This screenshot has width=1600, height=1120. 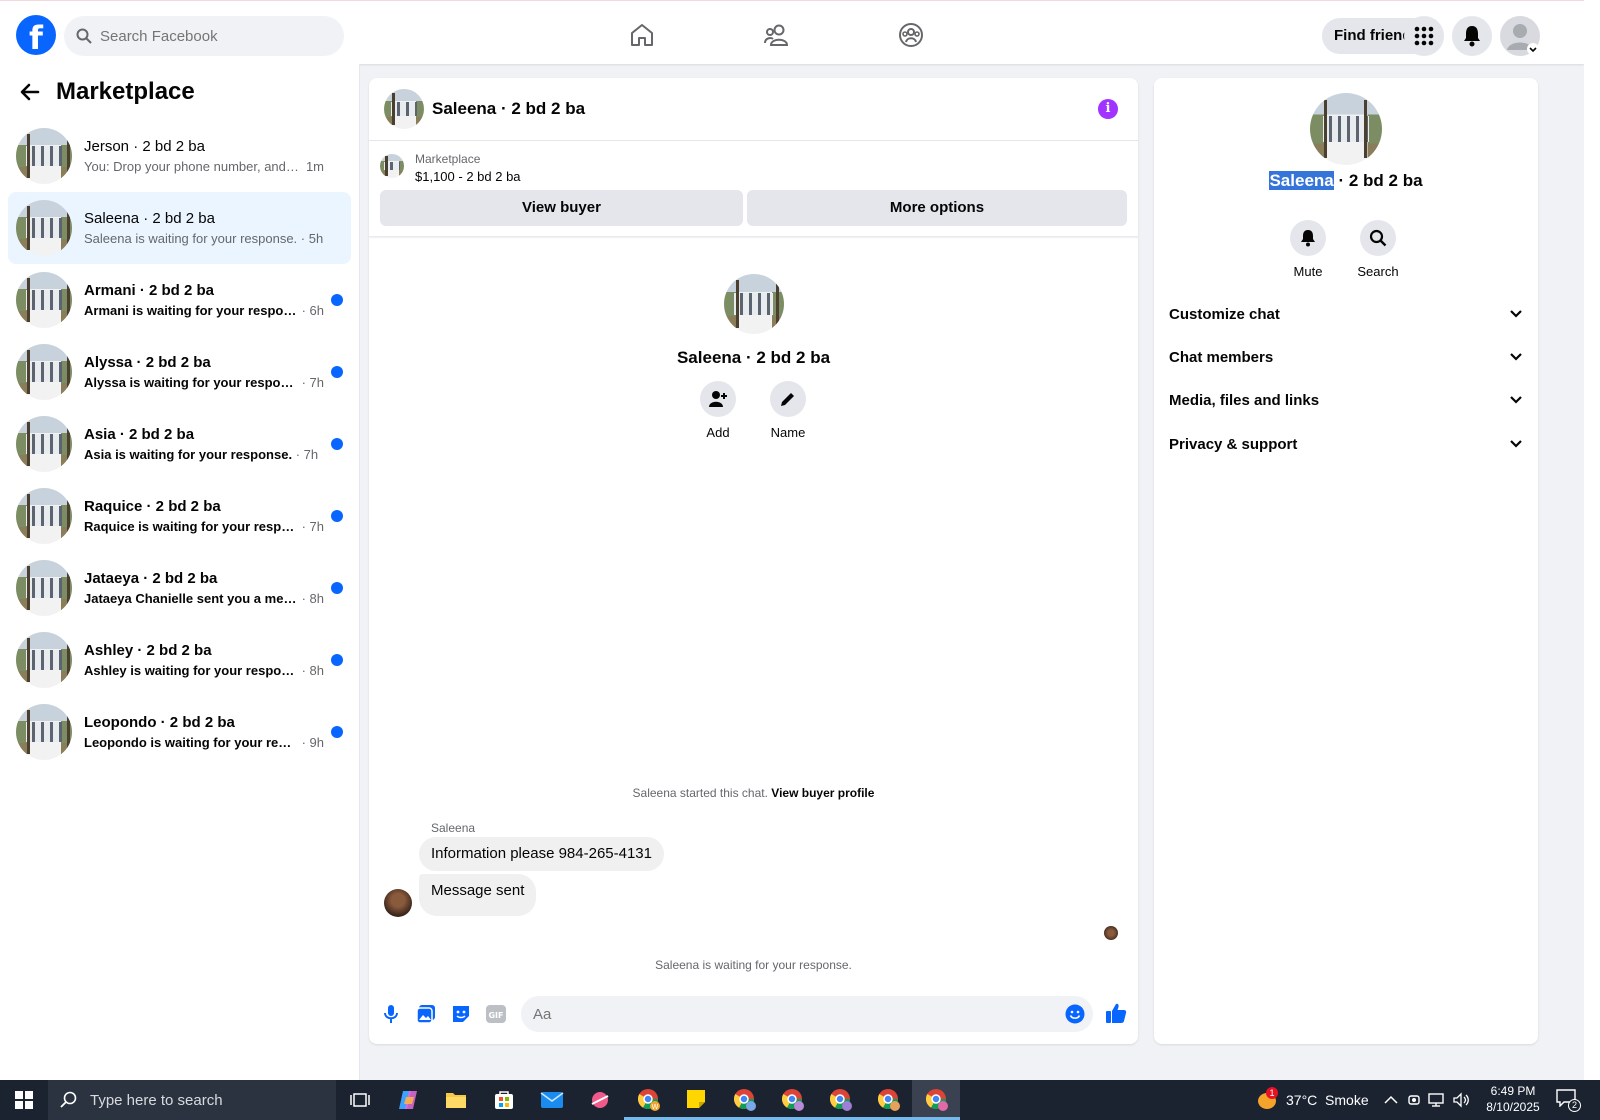 What do you see at coordinates (30, 92) in the screenshot?
I see `back-arrow-icon` at bounding box center [30, 92].